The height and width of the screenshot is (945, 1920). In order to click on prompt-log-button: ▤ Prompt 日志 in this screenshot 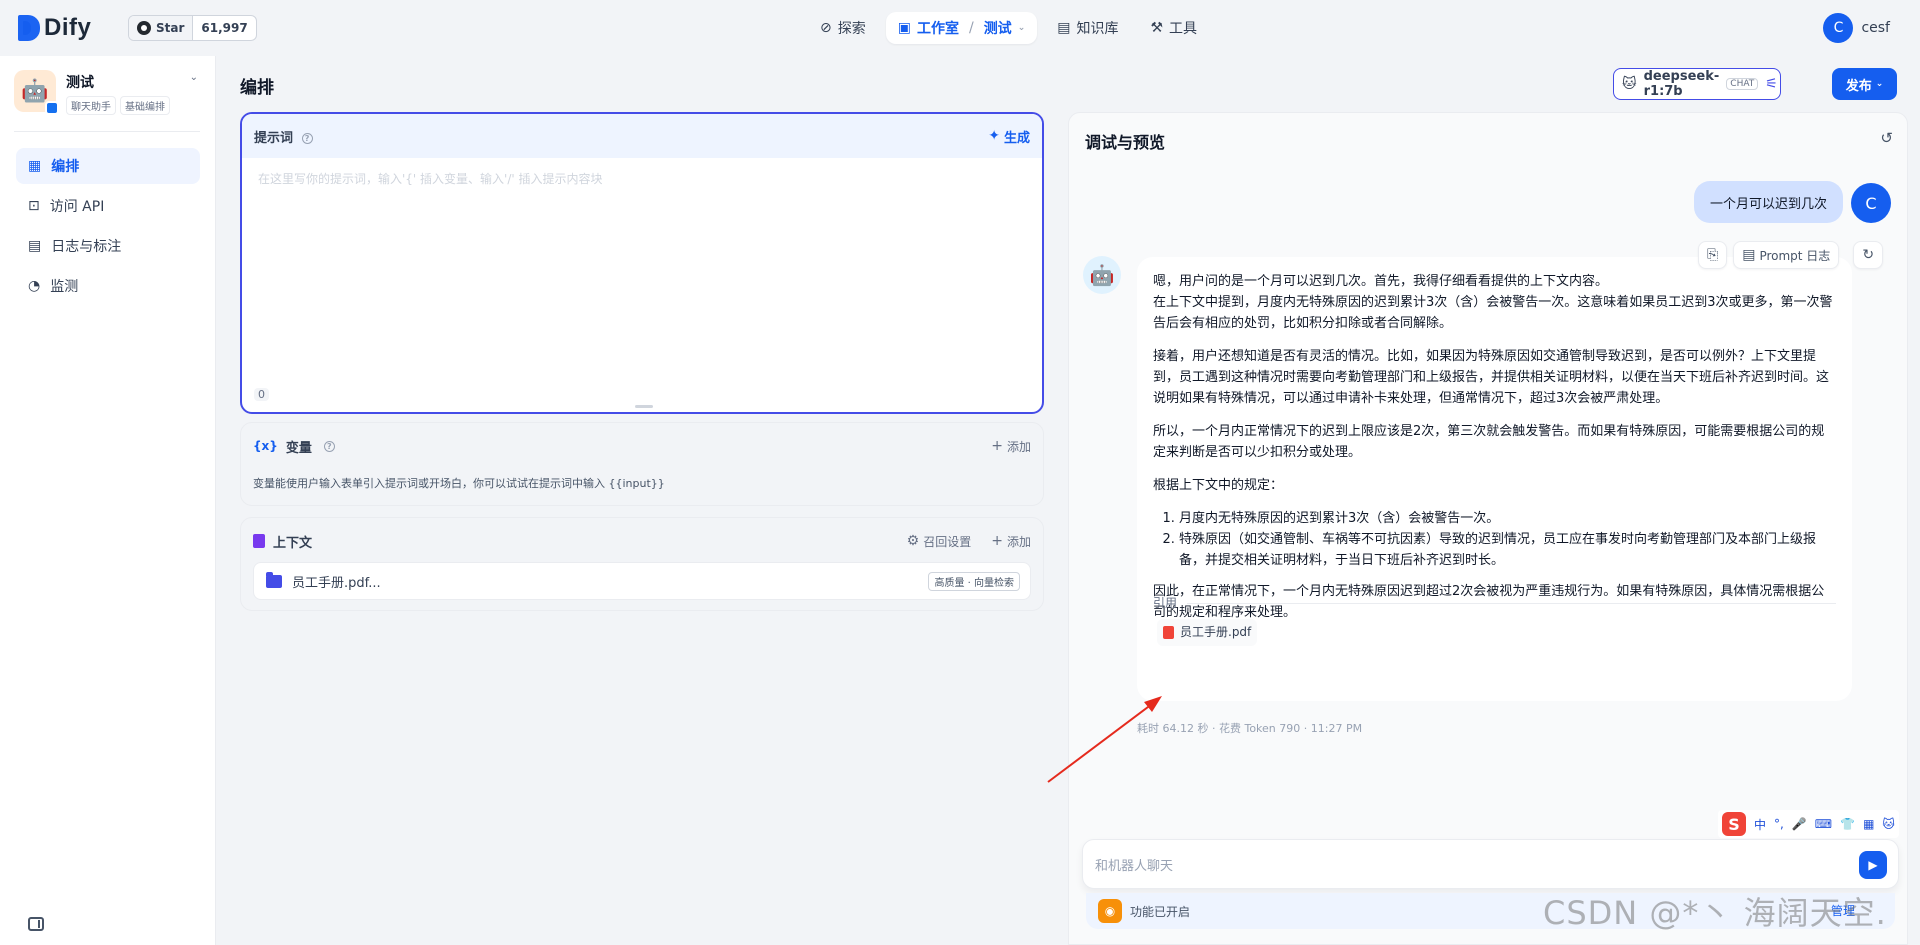, I will do `click(1786, 255)`.